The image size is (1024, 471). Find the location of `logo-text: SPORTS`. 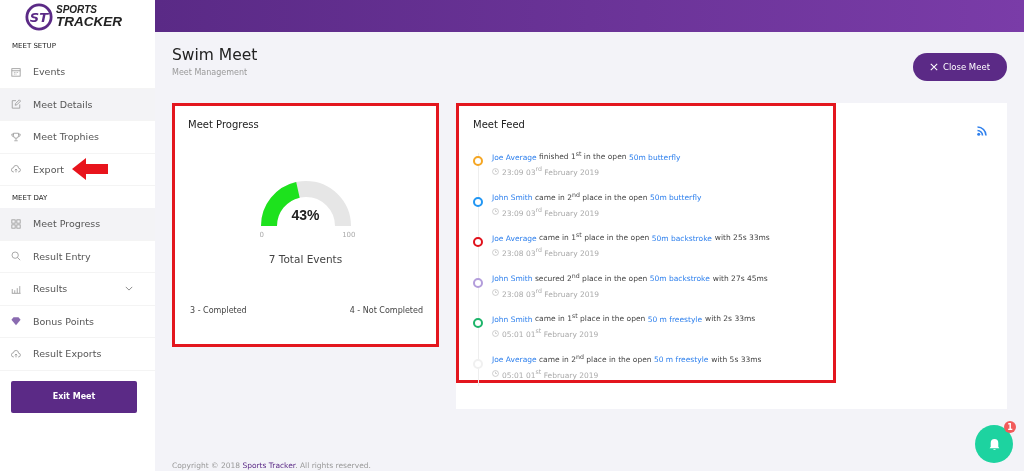

logo-text: SPORTS is located at coordinates (77, 10).